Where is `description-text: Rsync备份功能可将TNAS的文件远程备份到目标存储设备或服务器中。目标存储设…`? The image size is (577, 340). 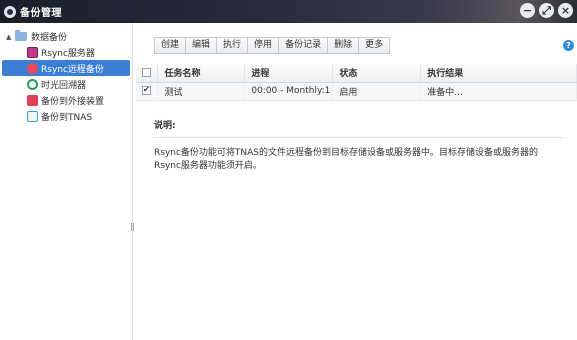 description-text: Rsync备份功能可将TNAS的文件远程备份到目标存储设备或服务器中。目标存储设… is located at coordinates (346, 159).